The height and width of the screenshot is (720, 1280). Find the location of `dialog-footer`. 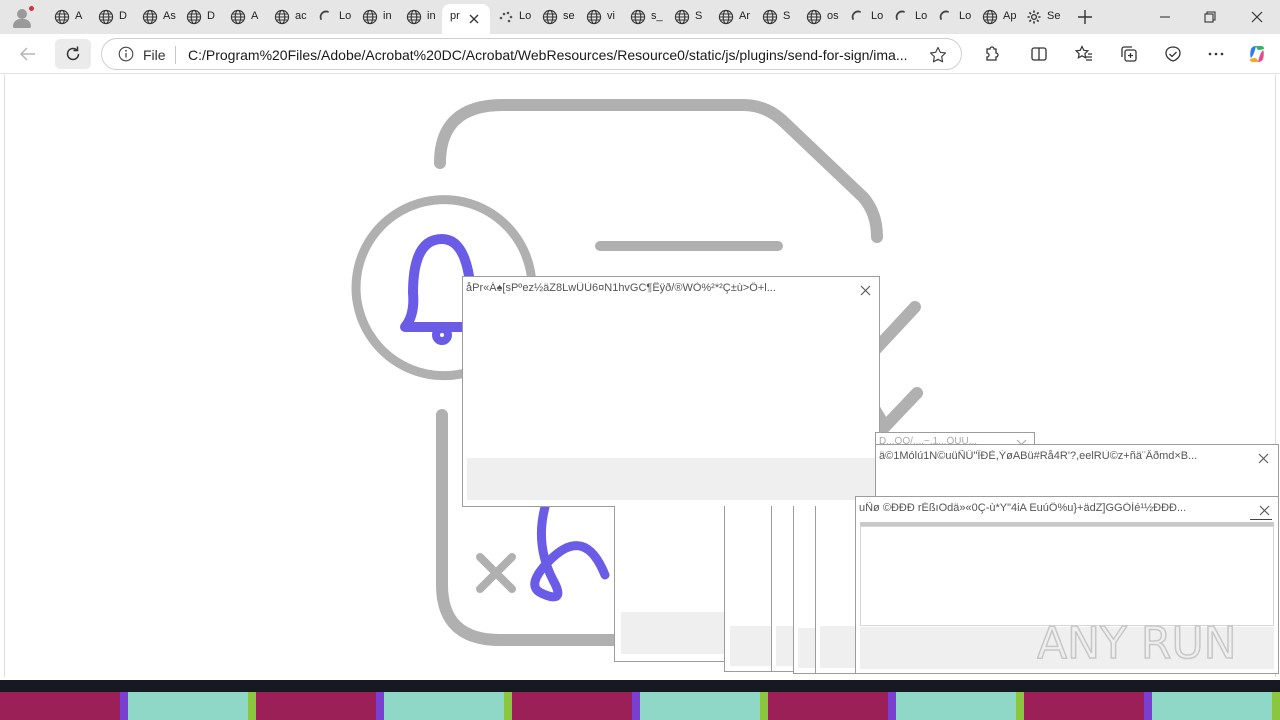

dialog-footer is located at coordinates (671, 479).